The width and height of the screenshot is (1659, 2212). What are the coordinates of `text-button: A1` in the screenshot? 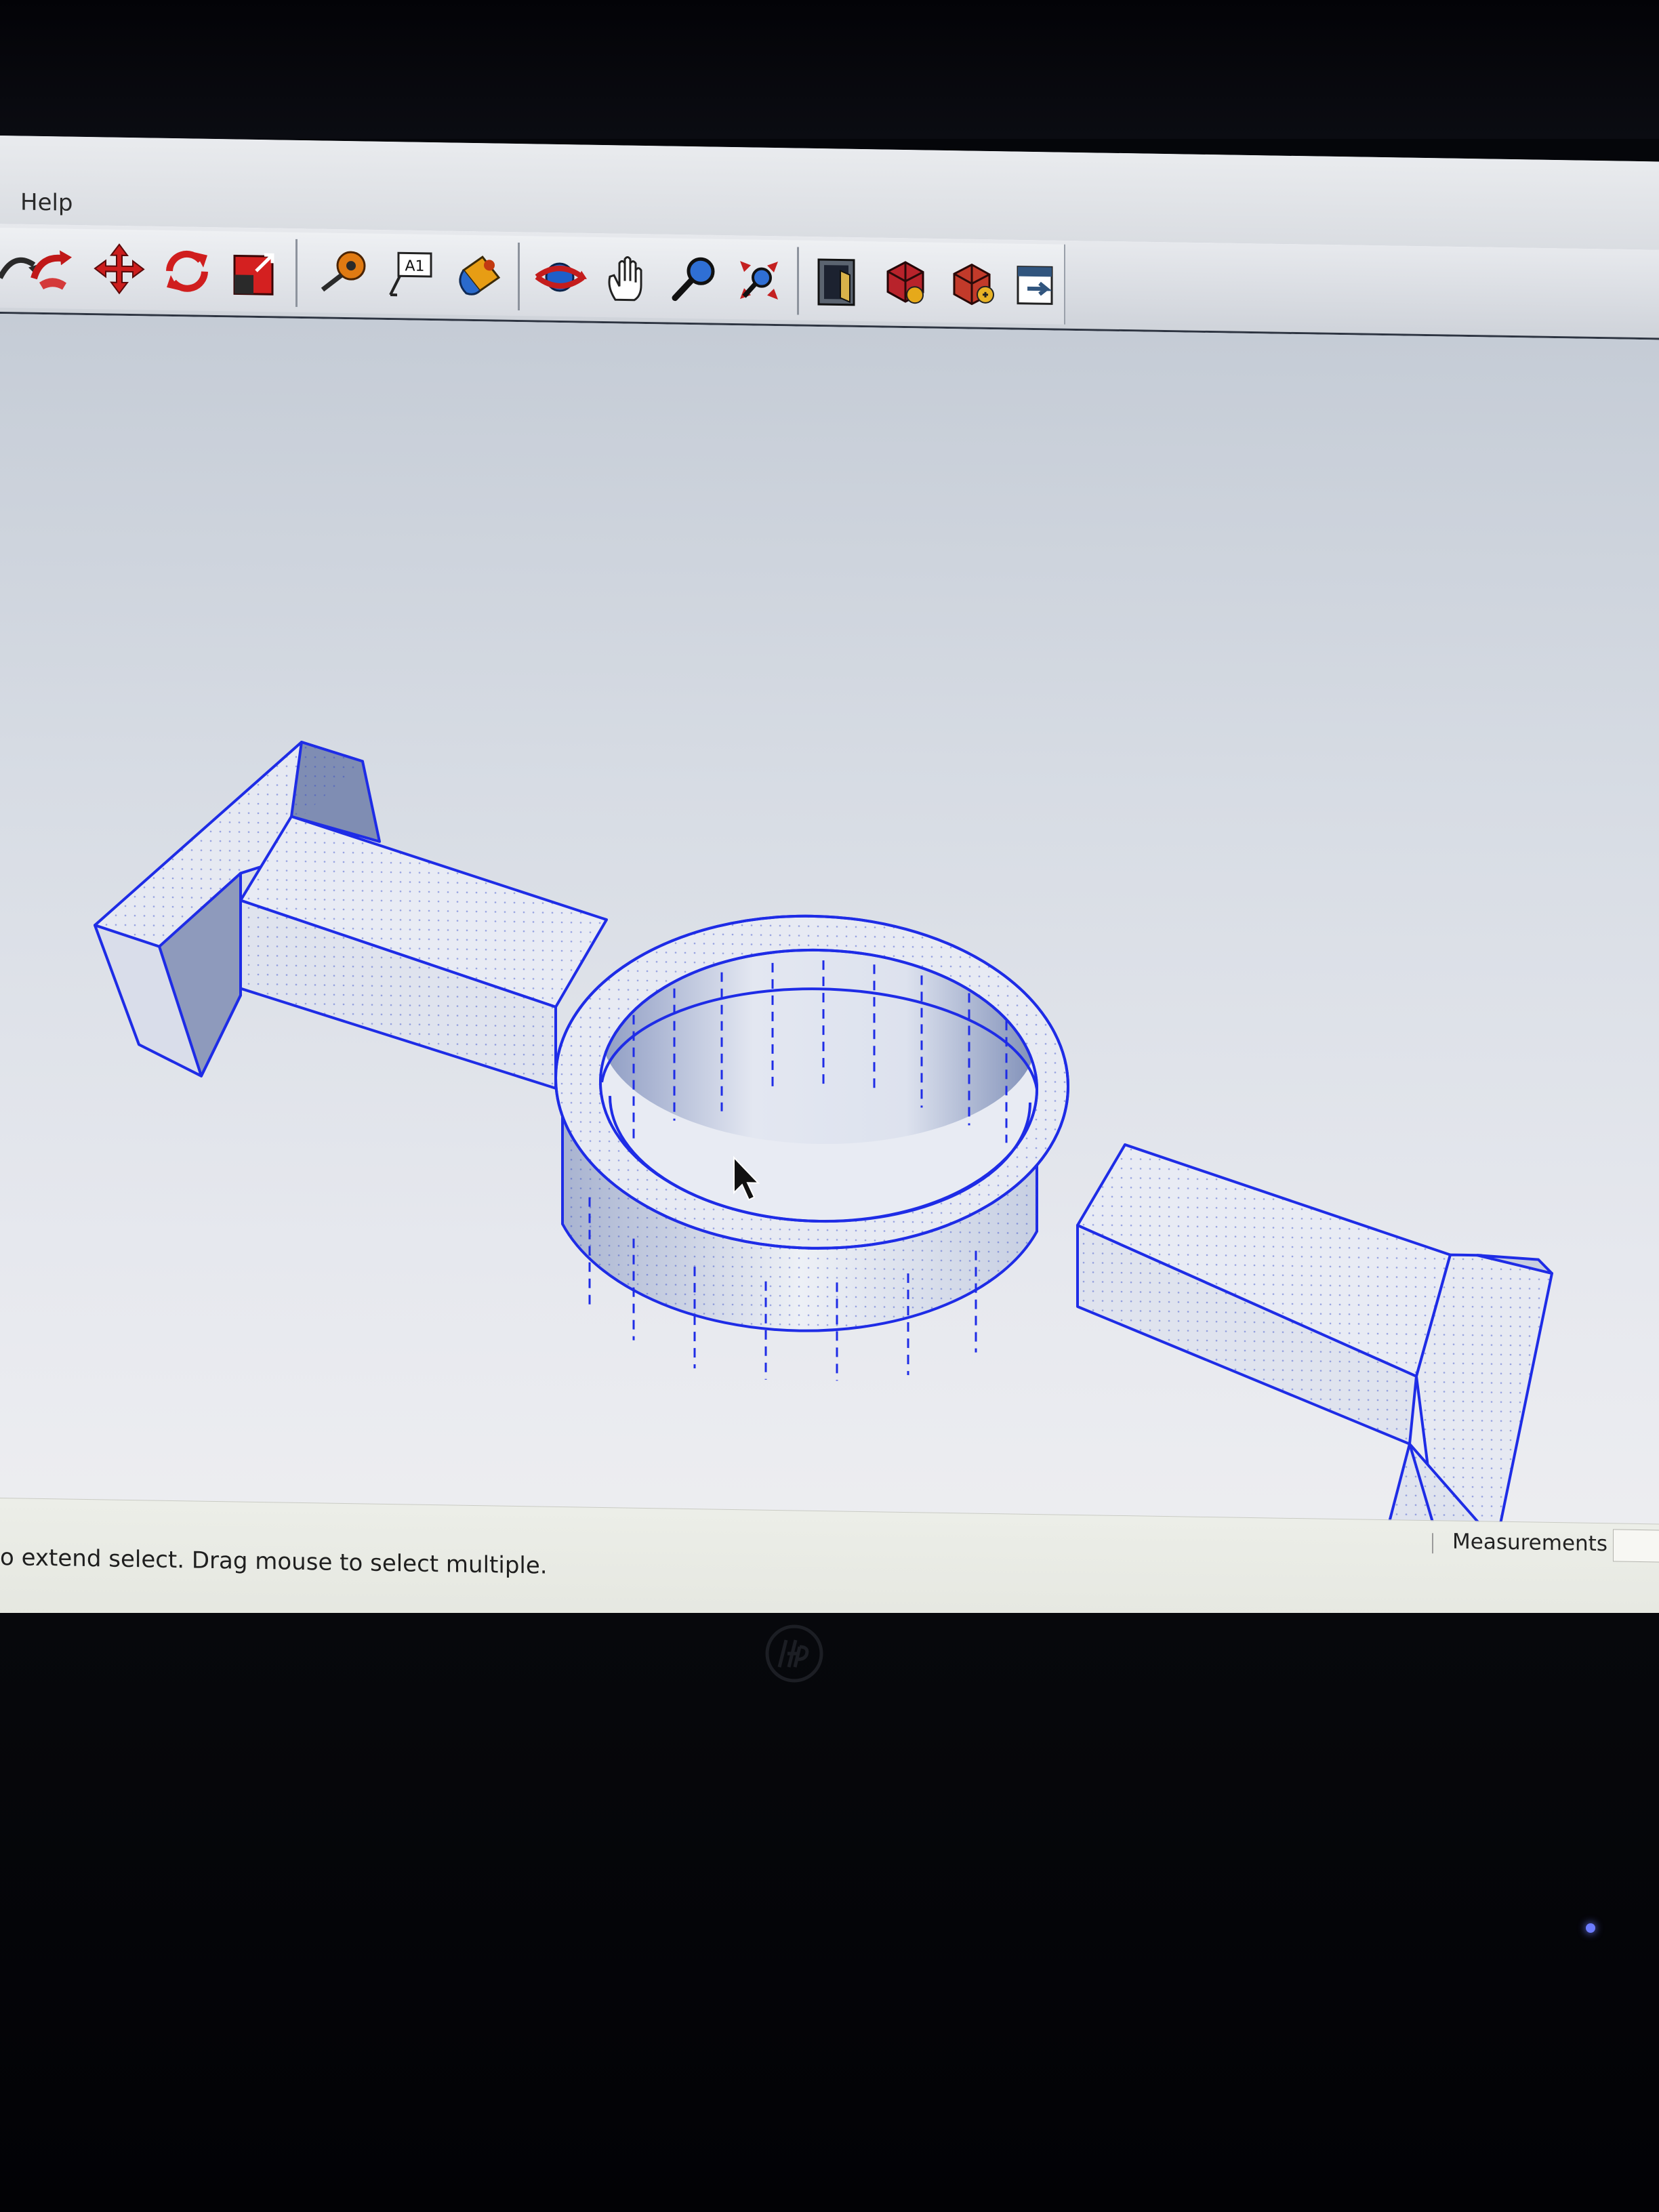 It's located at (411, 275).